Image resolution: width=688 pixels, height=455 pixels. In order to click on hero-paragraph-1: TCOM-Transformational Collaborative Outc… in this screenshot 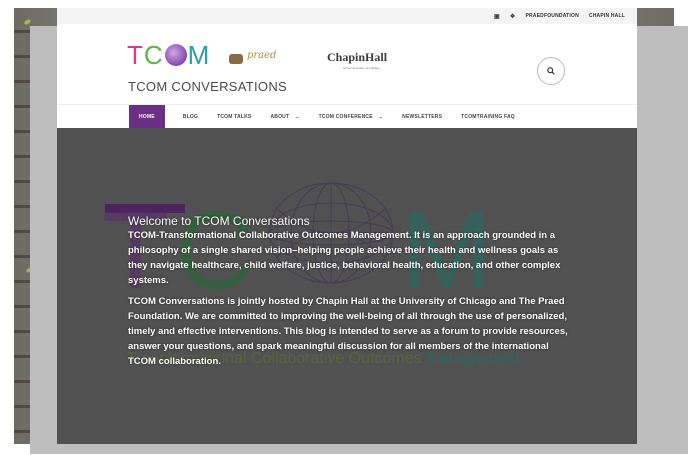, I will do `click(344, 258)`.